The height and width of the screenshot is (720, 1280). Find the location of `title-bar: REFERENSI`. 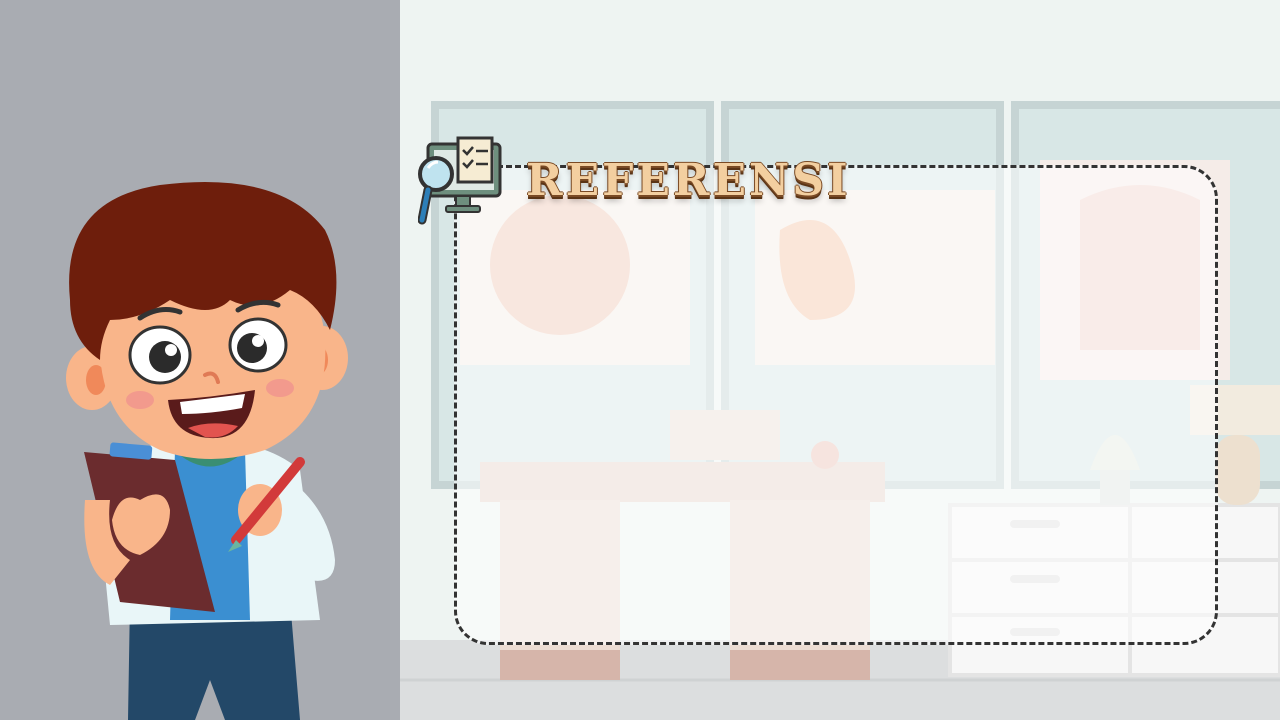

title-bar: REFERENSI is located at coordinates (634, 184).